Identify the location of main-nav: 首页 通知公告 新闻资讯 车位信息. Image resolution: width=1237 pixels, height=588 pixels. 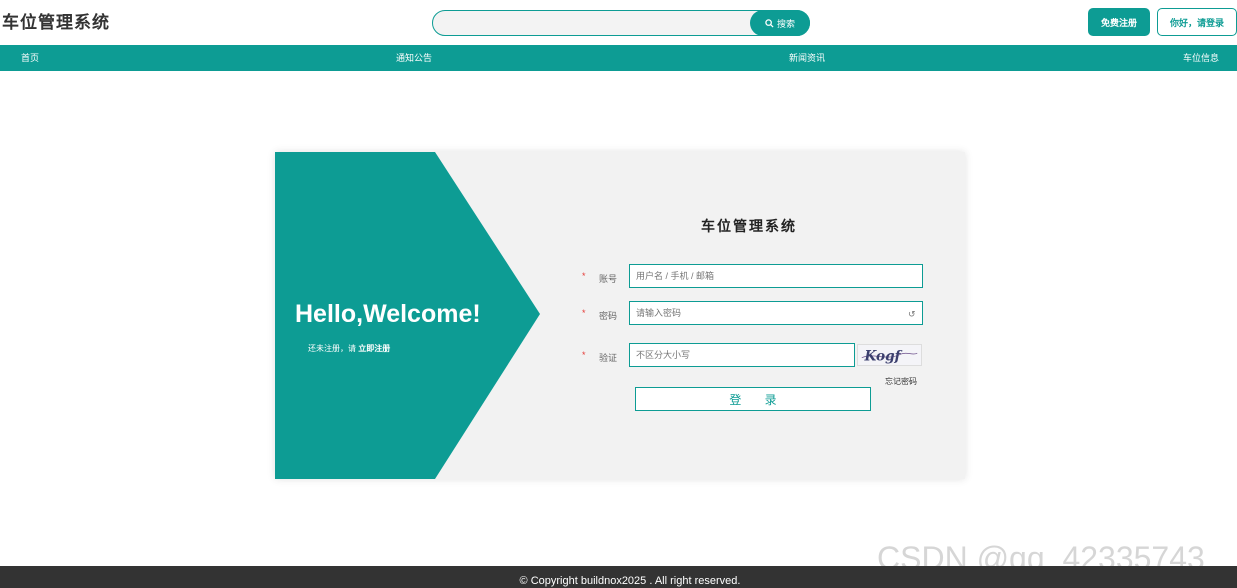
(618, 58).